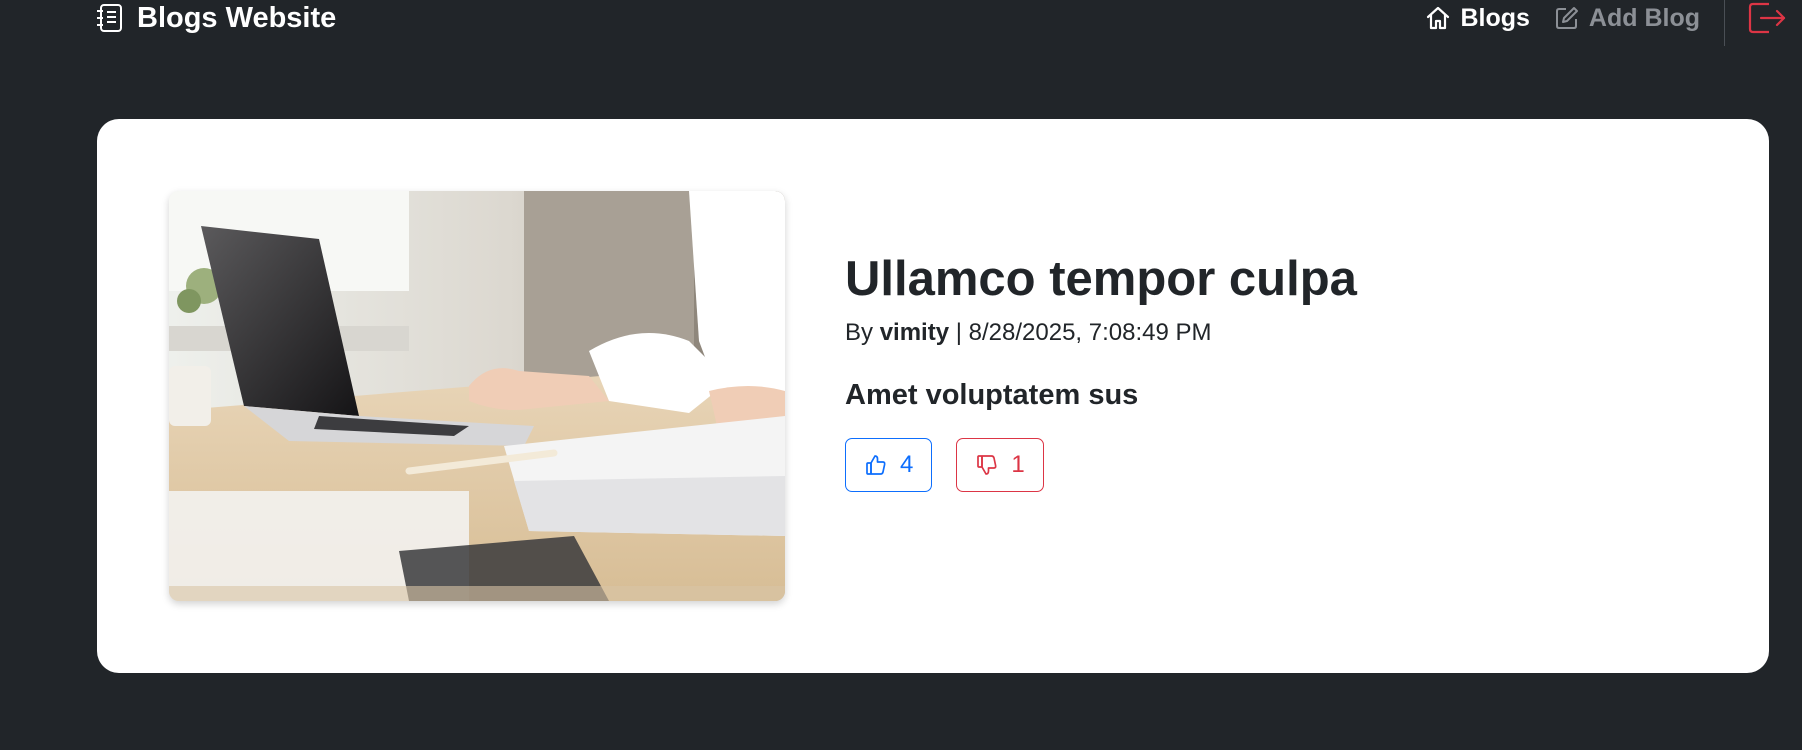 This screenshot has height=750, width=1802. I want to click on journal-icon, so click(110, 18).